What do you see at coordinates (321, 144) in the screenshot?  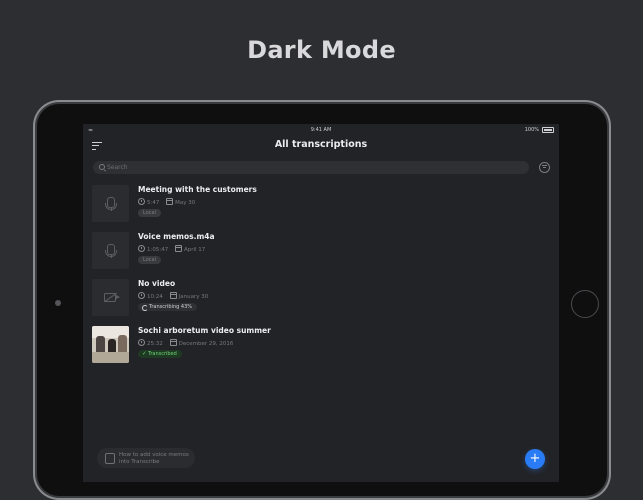 I see `page-title: All transcriptions` at bounding box center [321, 144].